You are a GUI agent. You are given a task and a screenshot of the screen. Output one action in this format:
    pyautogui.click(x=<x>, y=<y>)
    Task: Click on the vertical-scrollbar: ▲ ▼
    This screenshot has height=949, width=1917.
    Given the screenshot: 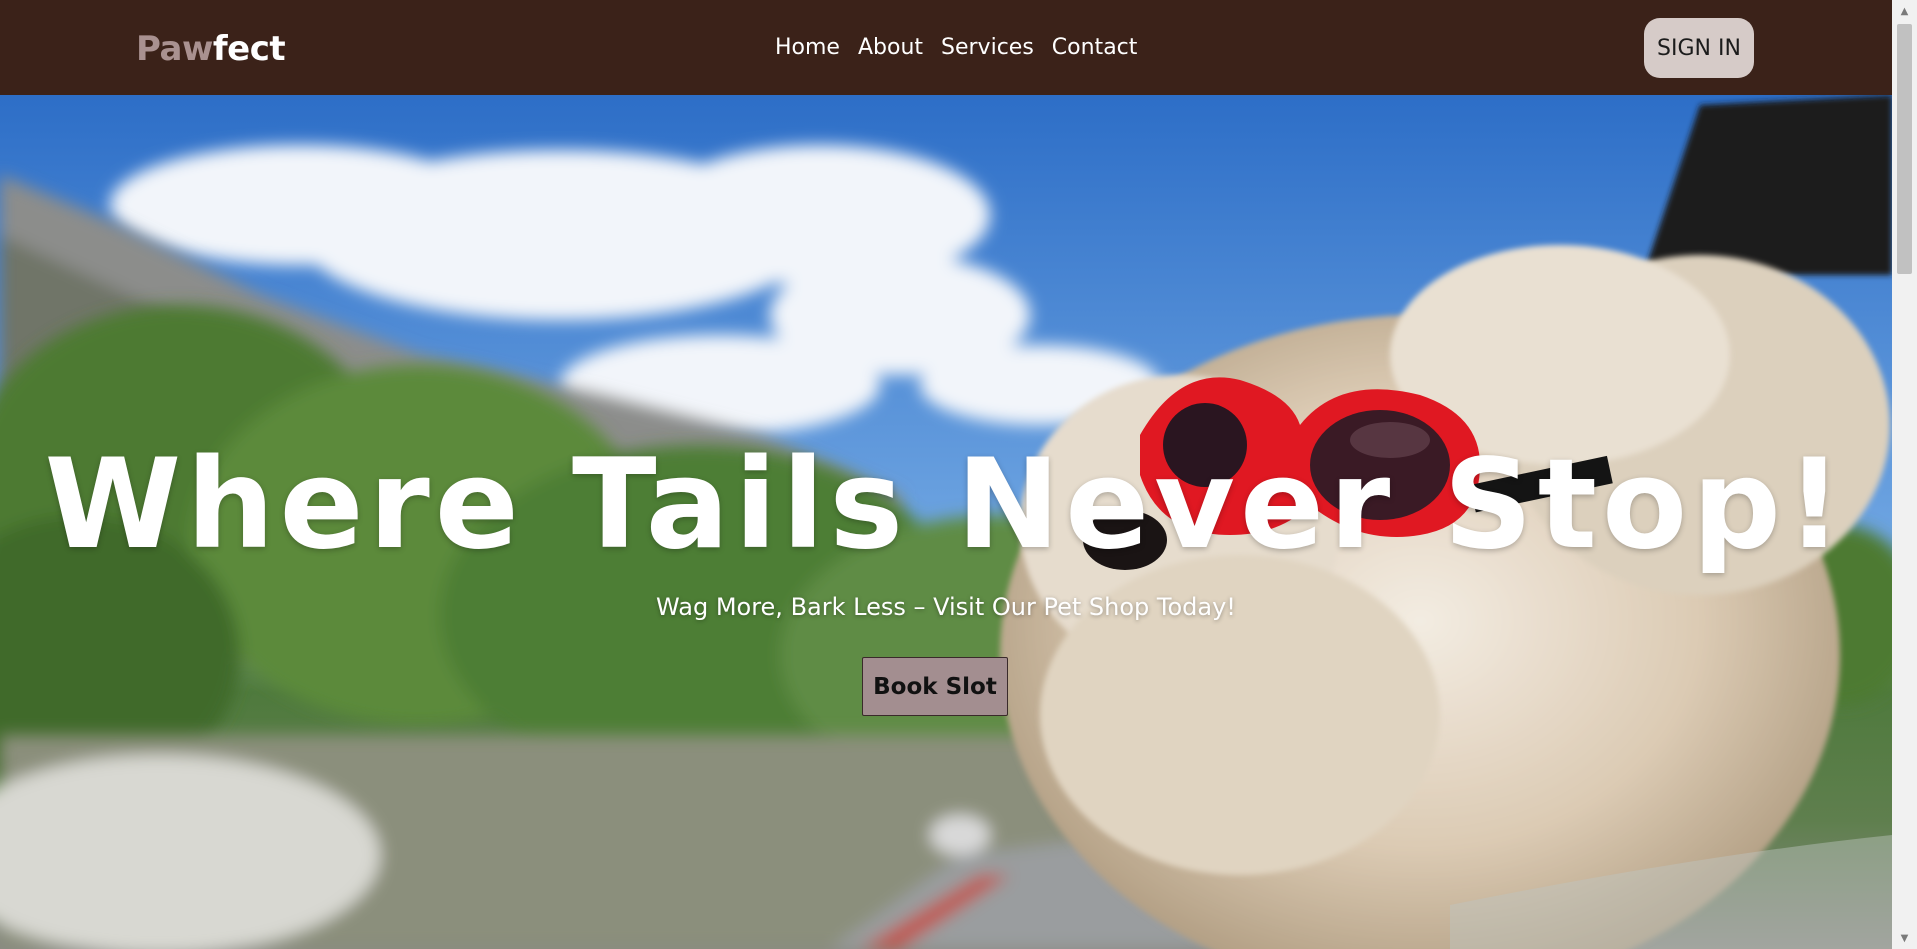 What is the action you would take?
    pyautogui.click(x=1904, y=474)
    